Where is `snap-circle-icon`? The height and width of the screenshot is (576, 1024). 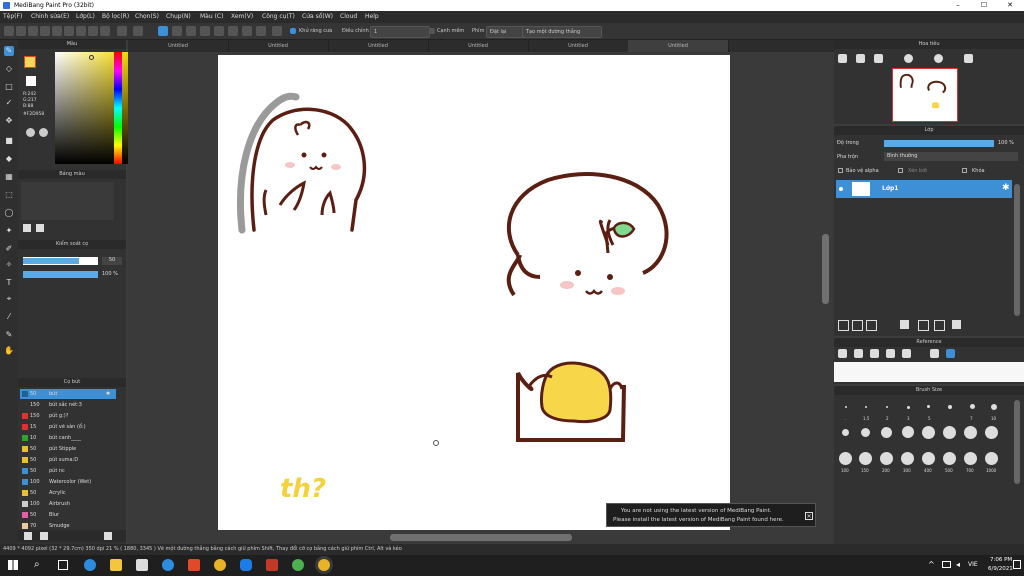 snap-circle-icon is located at coordinates (233, 31).